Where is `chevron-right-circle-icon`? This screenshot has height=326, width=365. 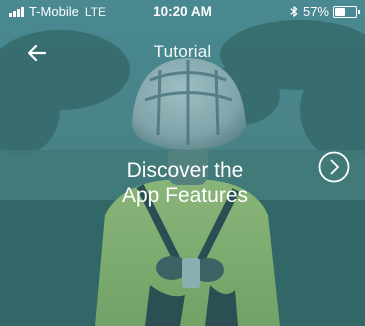
chevron-right-circle-icon is located at coordinates (334, 167).